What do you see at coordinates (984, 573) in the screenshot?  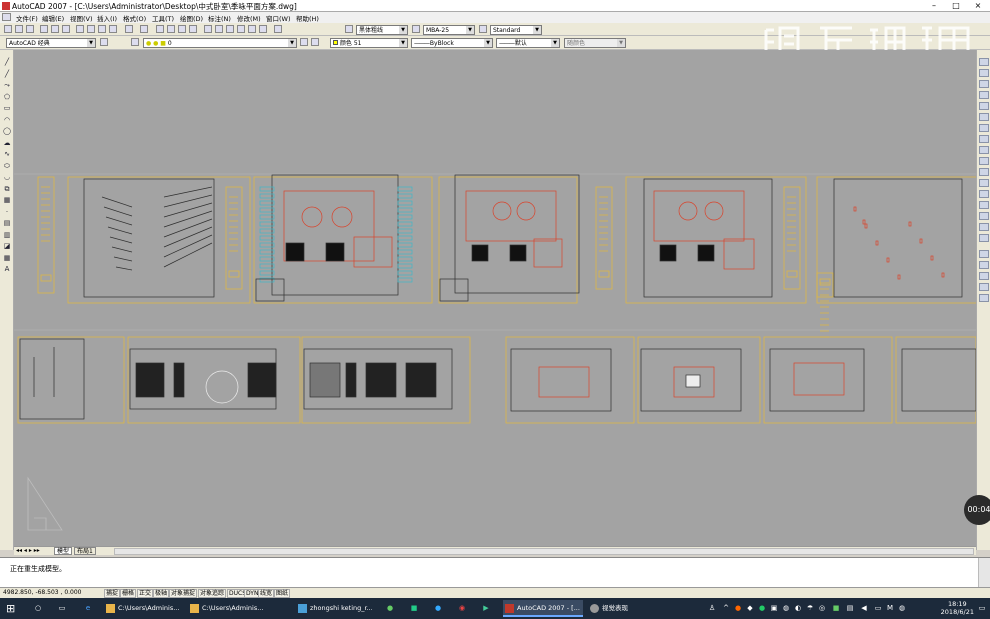 I see `command-scrollbar` at bounding box center [984, 573].